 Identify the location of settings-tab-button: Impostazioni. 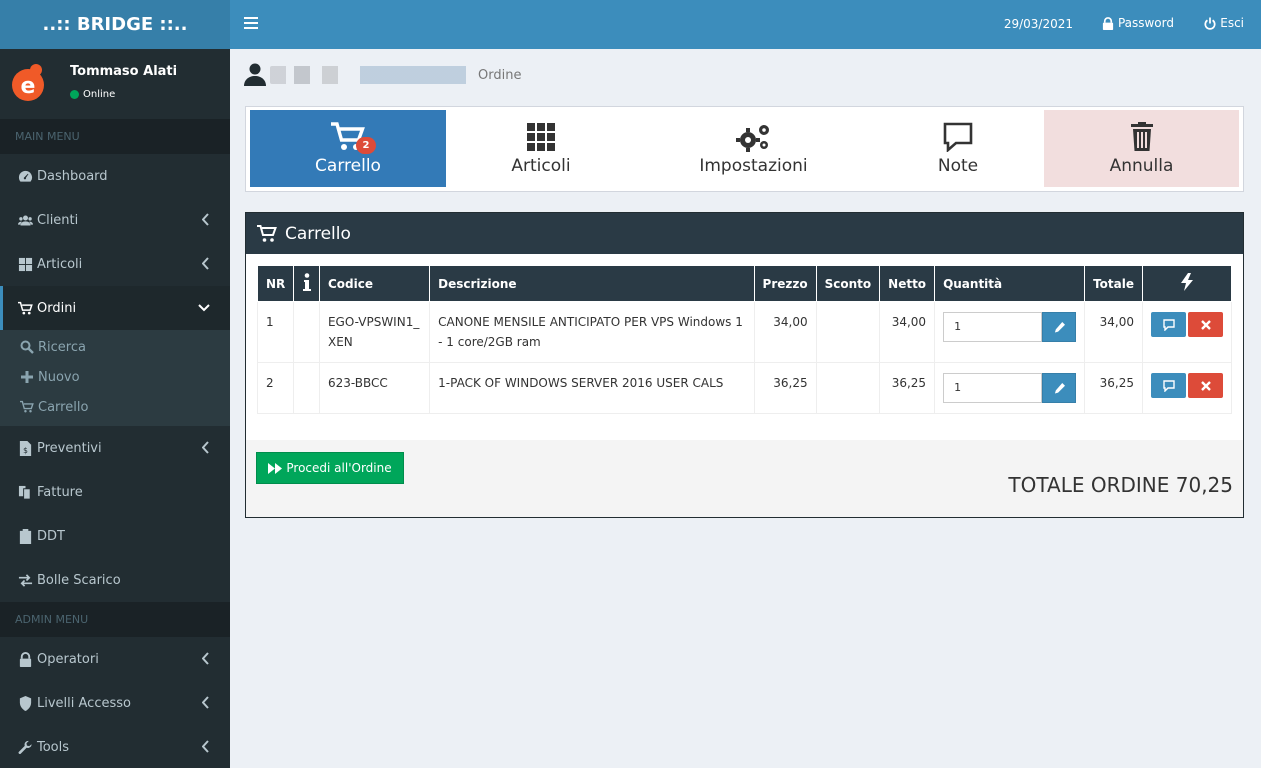
(753, 148).